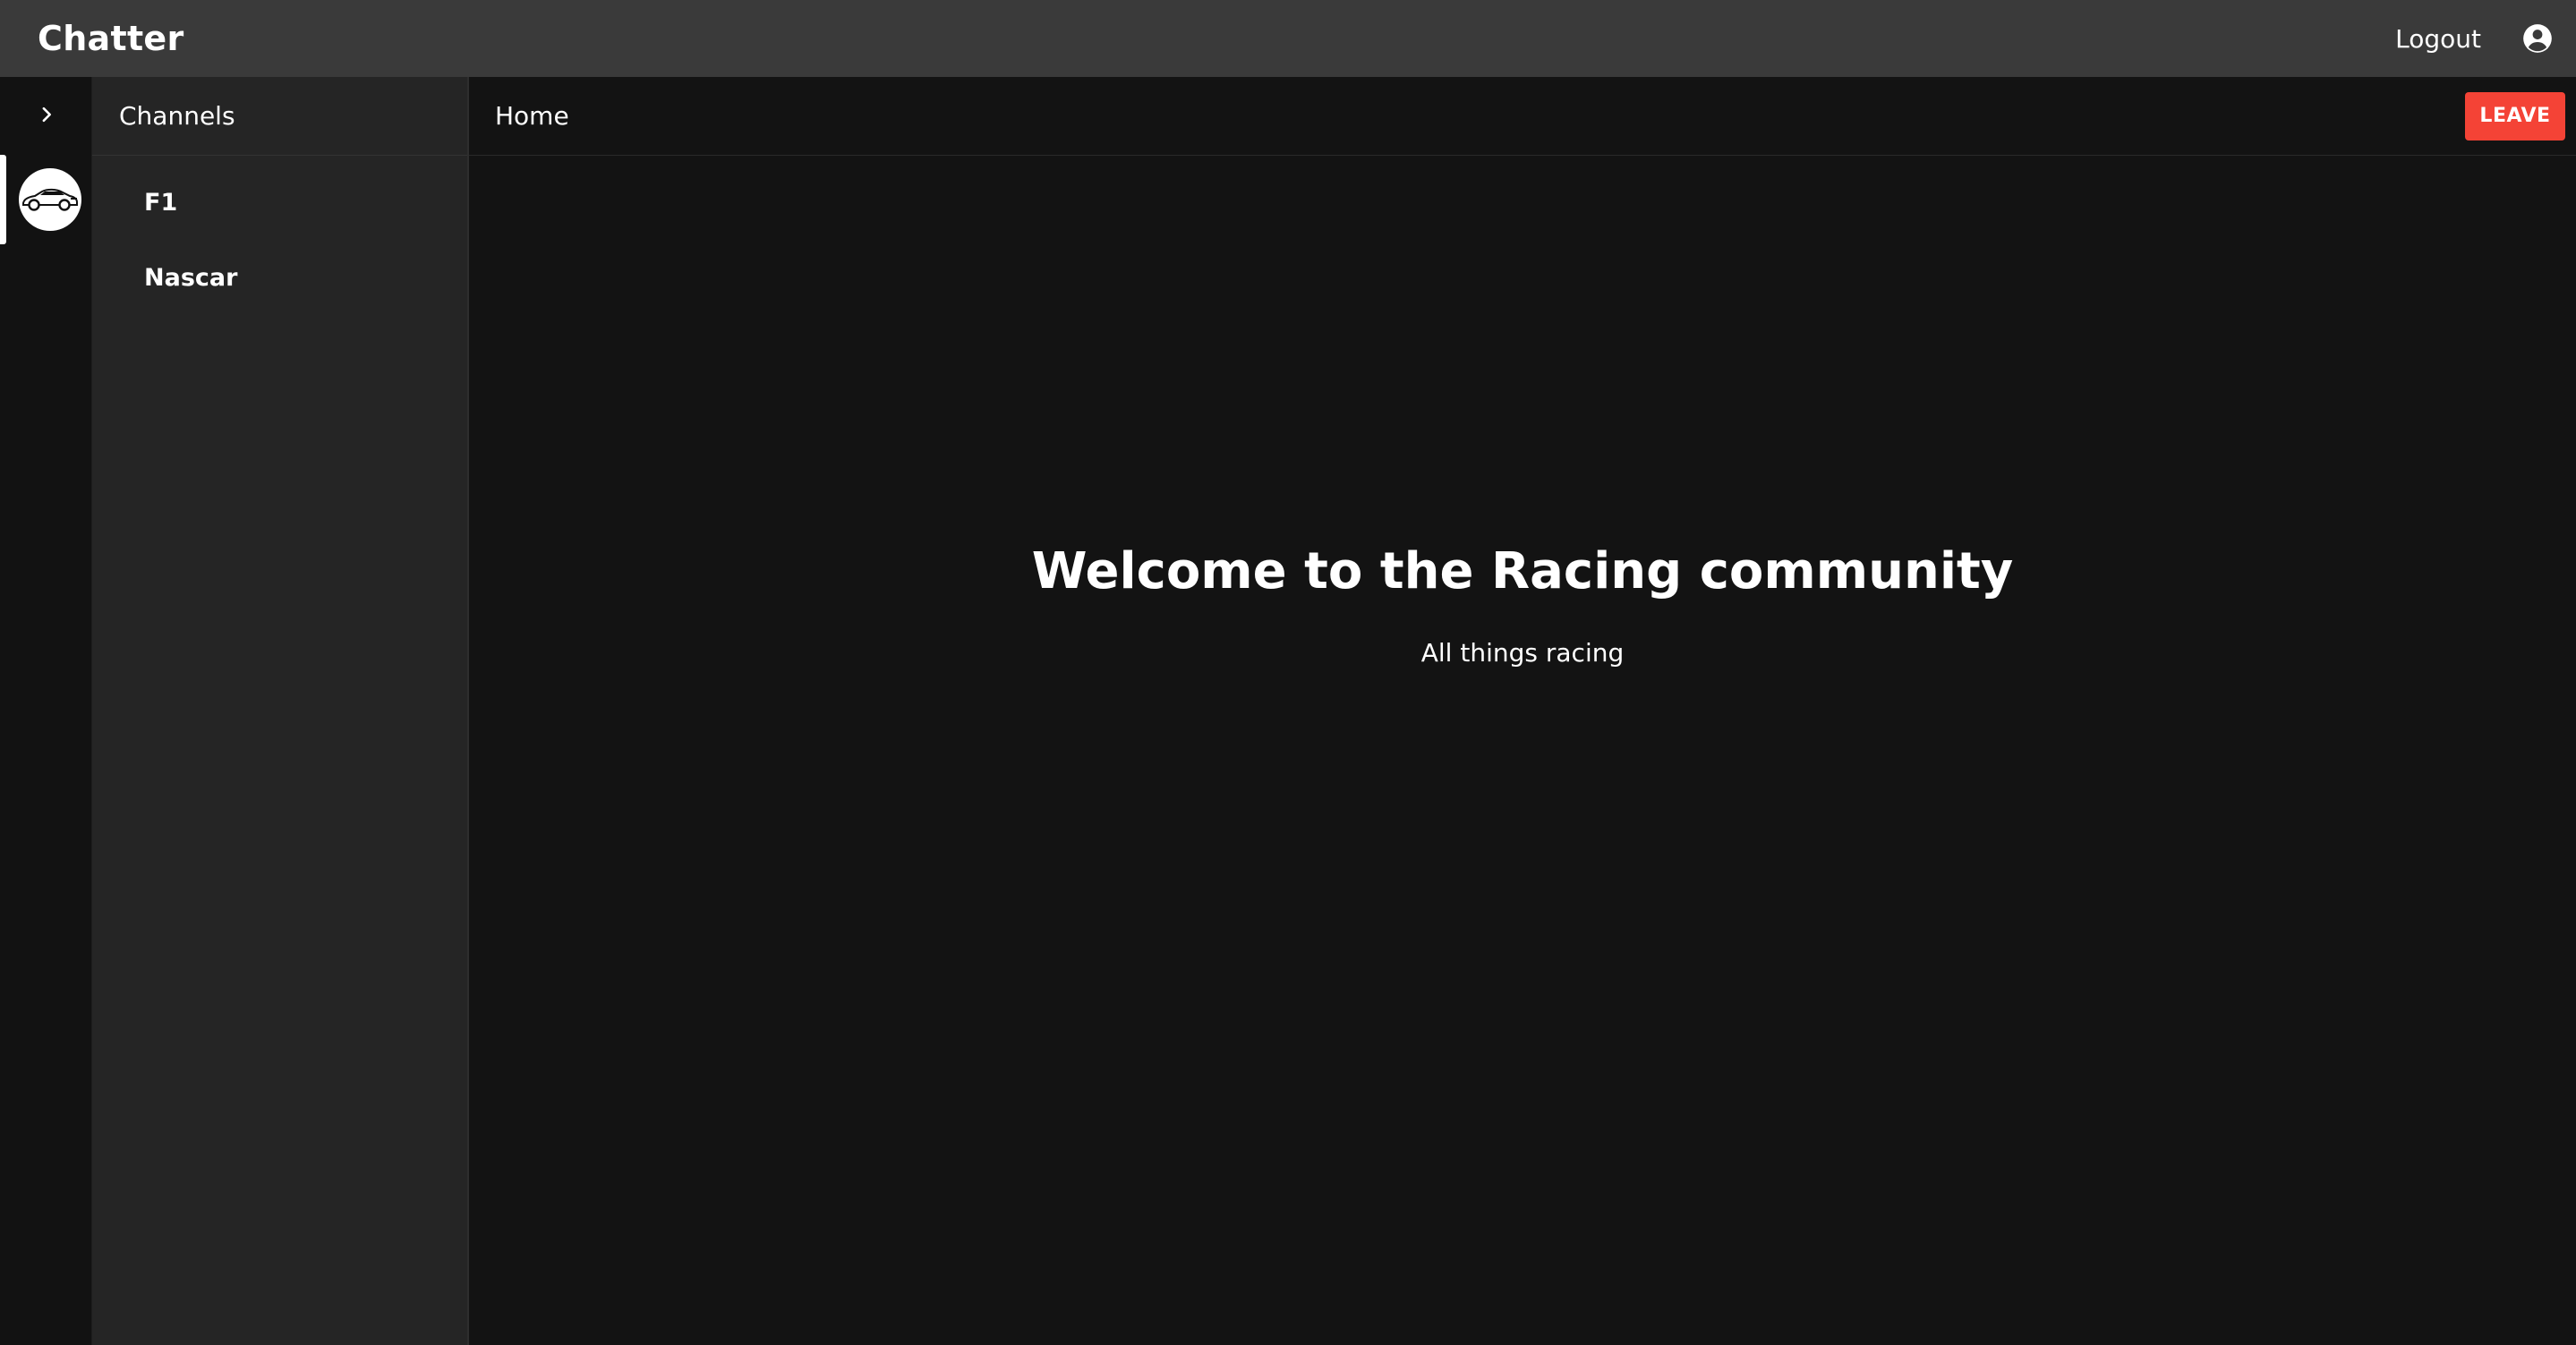  I want to click on expand-rail-button, so click(46, 116).